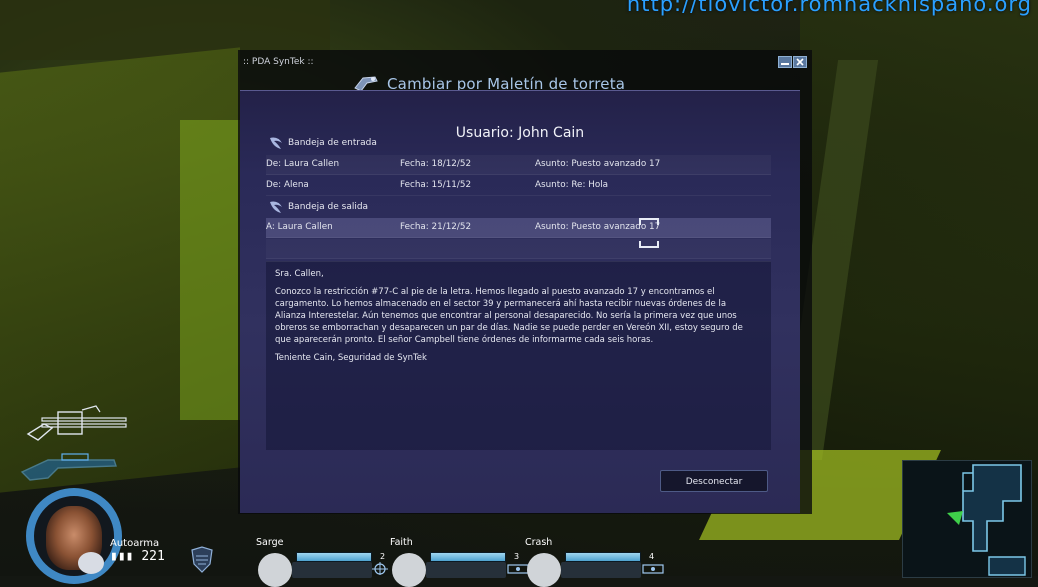 The width and height of the screenshot is (1038, 587). What do you see at coordinates (351, 358) in the screenshot?
I see `message-signature: Teniente Cain, Seguridad de SynTek` at bounding box center [351, 358].